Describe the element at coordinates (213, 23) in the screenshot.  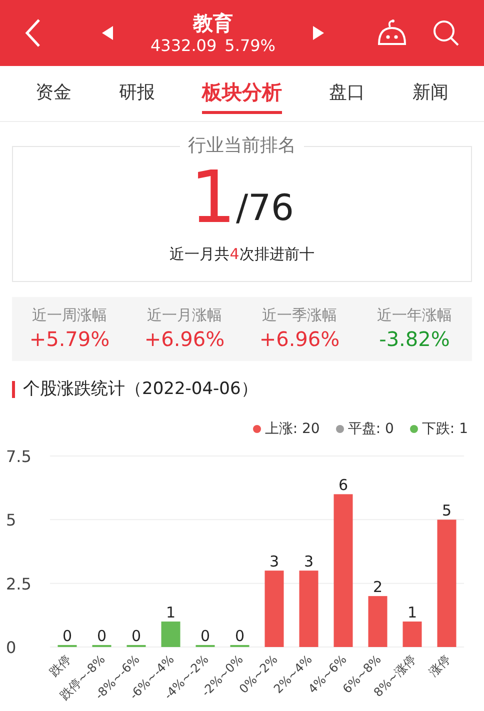
I see `sector-title: 教育` at that location.